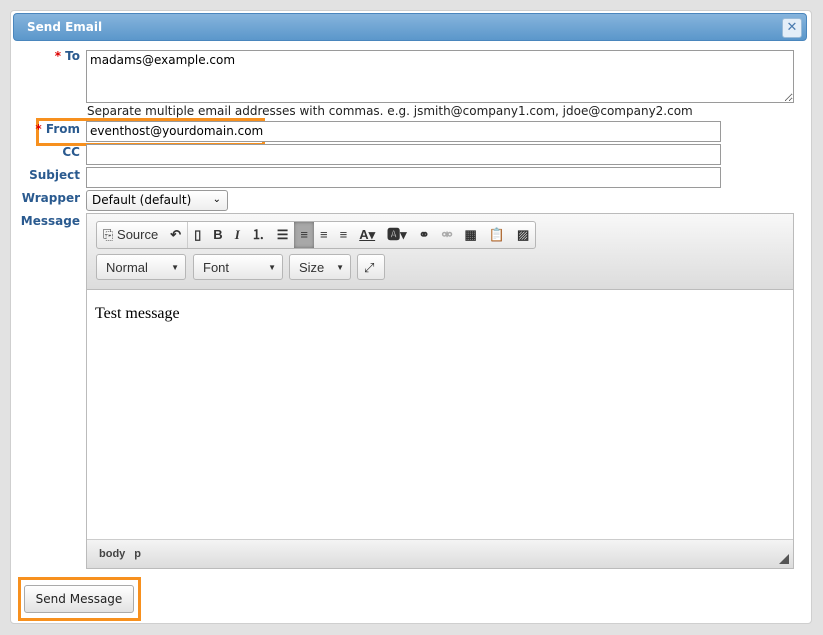  What do you see at coordinates (50, 221) in the screenshot?
I see `message-label: Message` at bounding box center [50, 221].